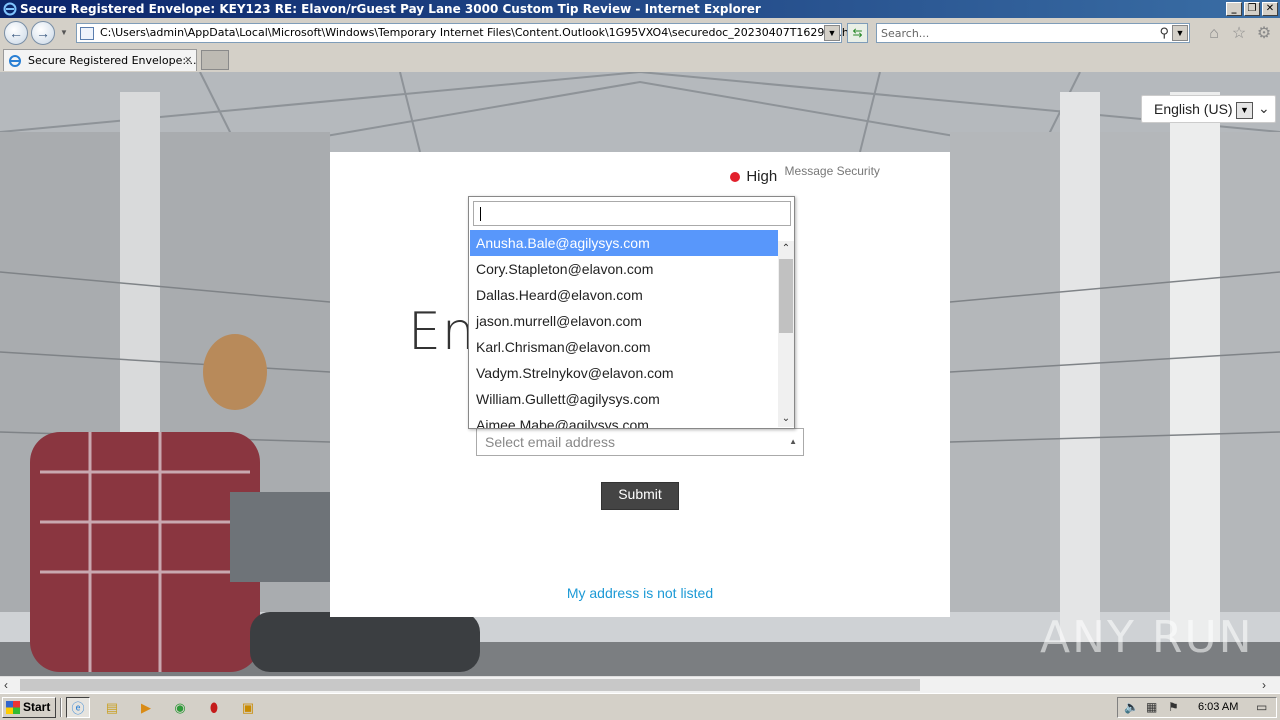 The image size is (1280, 720). Describe the element at coordinates (470, 685) in the screenshot. I see `horizontal-scroll-thumb` at that location.